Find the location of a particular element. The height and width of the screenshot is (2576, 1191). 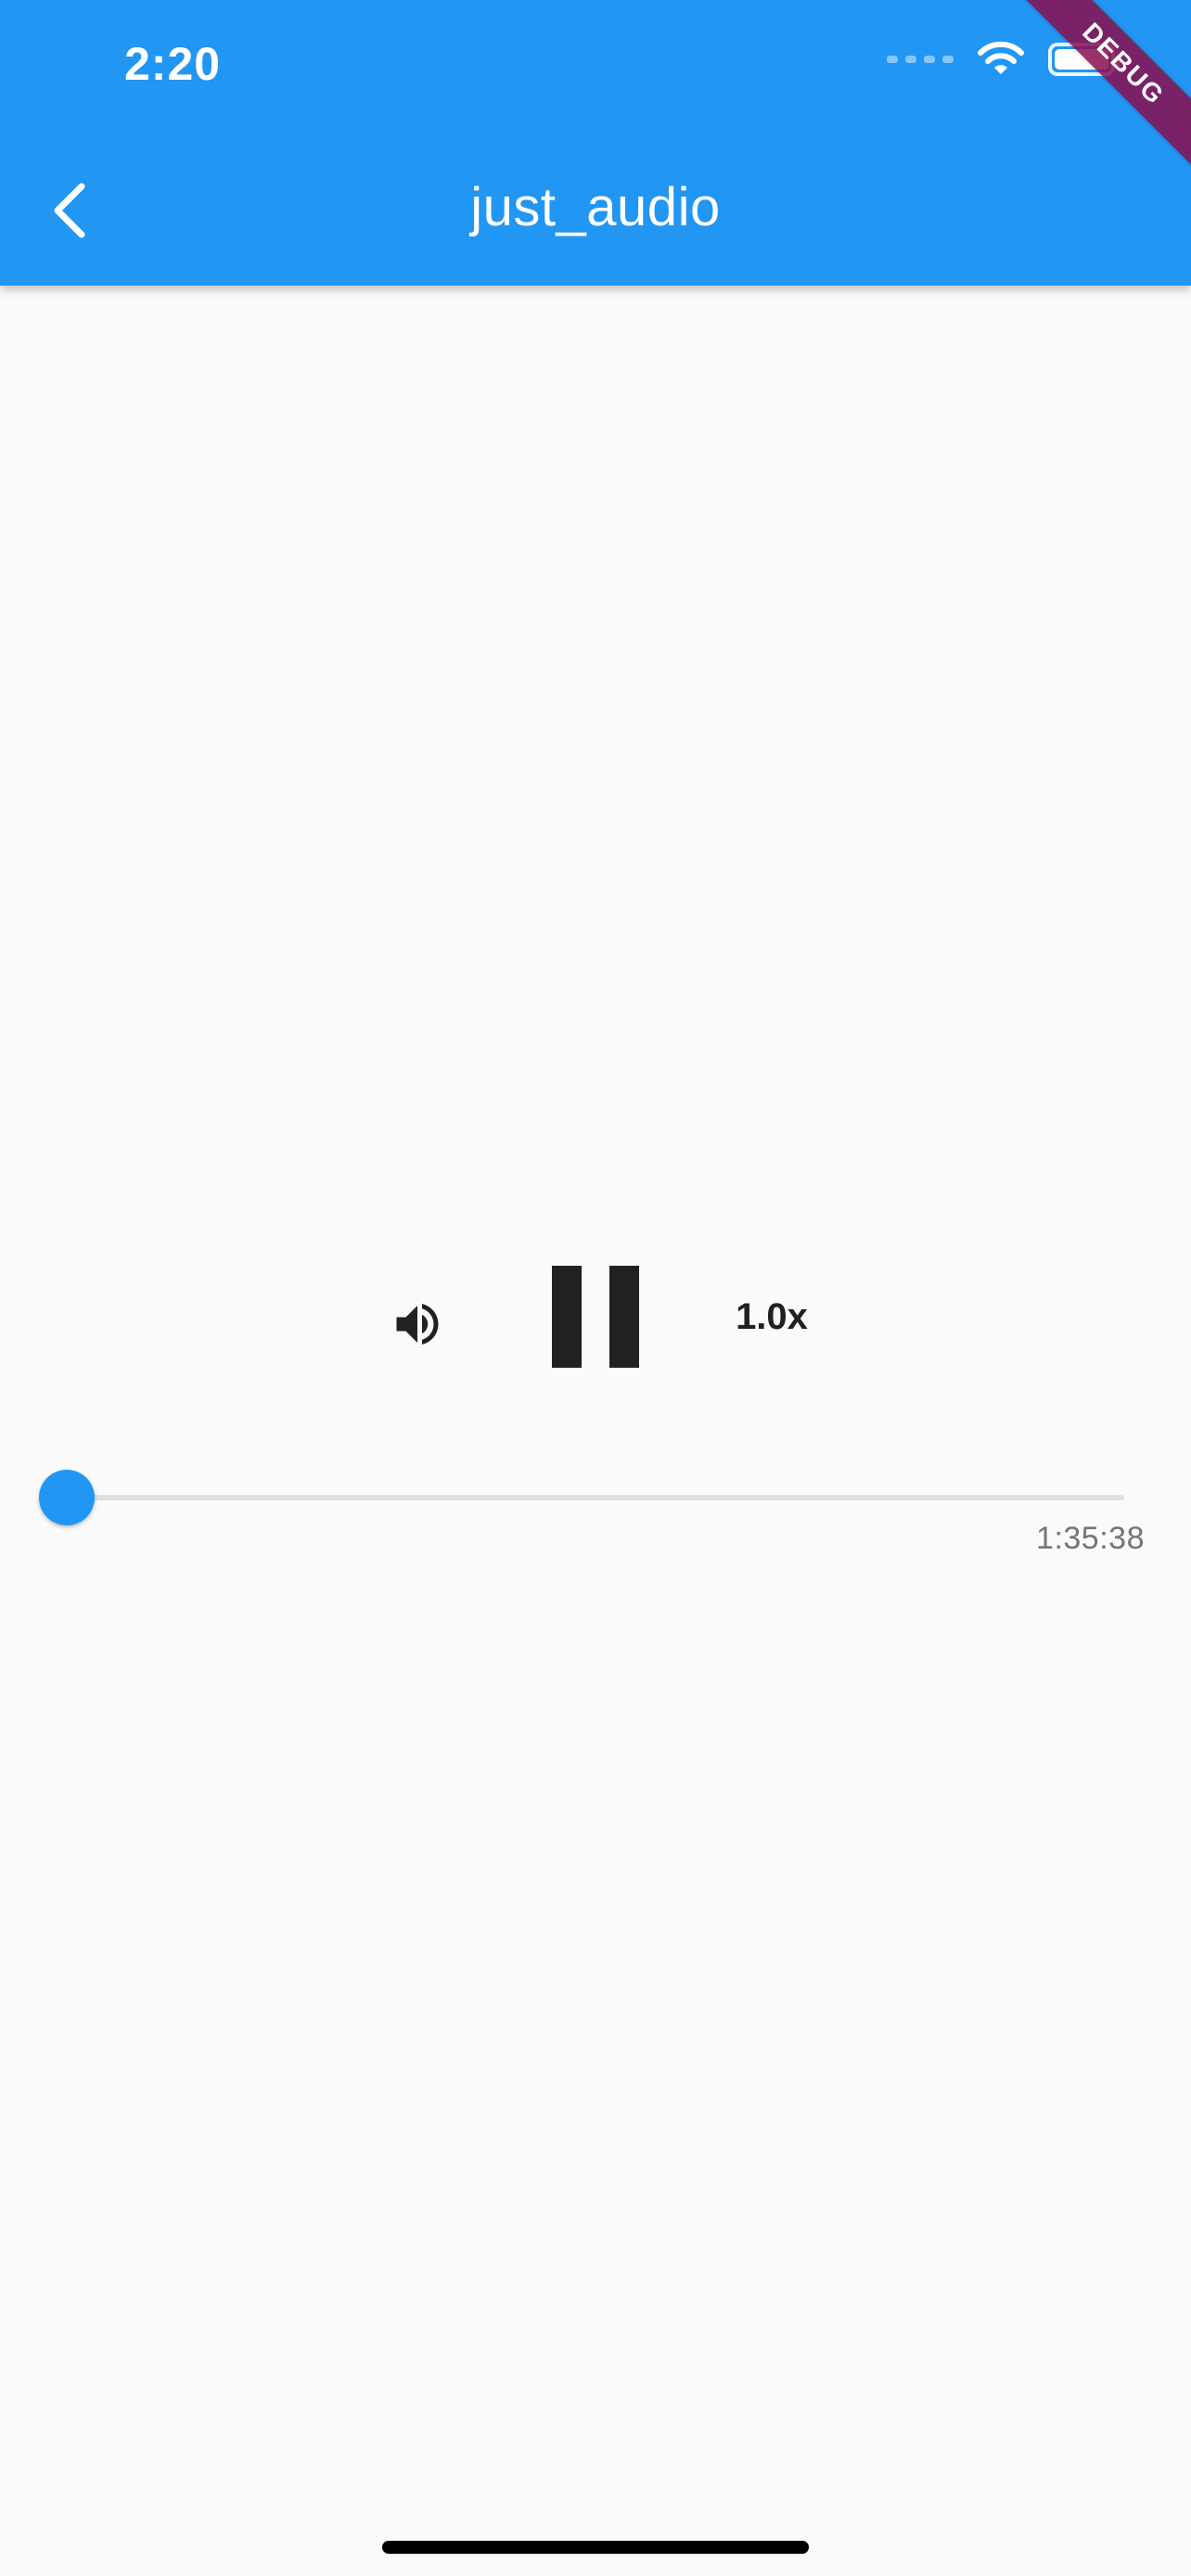

volume-up-icon is located at coordinates (417, 1324).